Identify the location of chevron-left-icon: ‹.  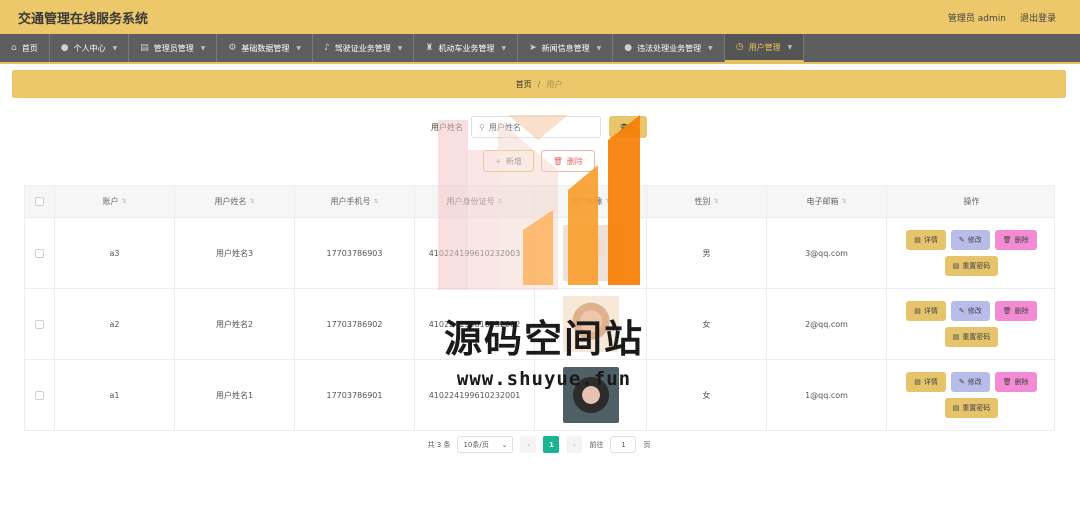
(528, 444).